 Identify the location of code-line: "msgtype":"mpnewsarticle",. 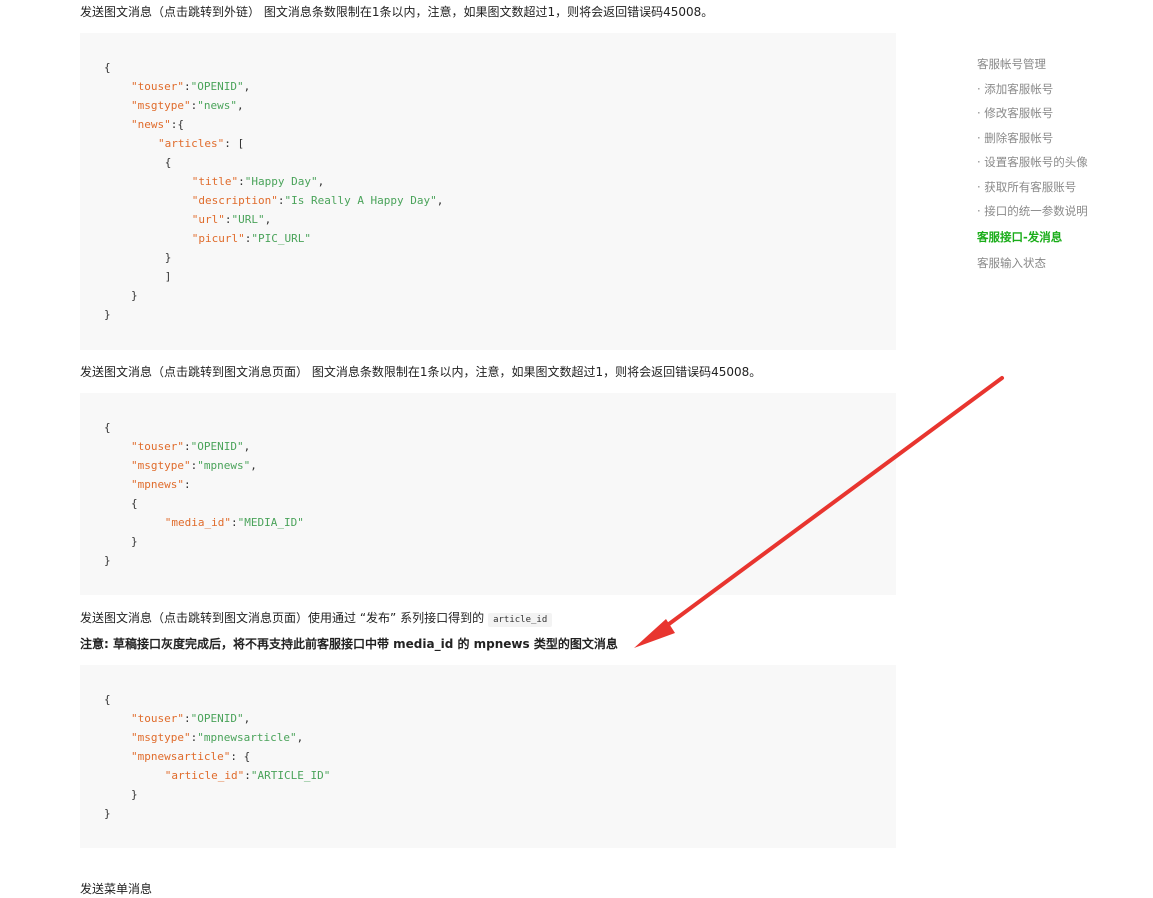
(217, 737).